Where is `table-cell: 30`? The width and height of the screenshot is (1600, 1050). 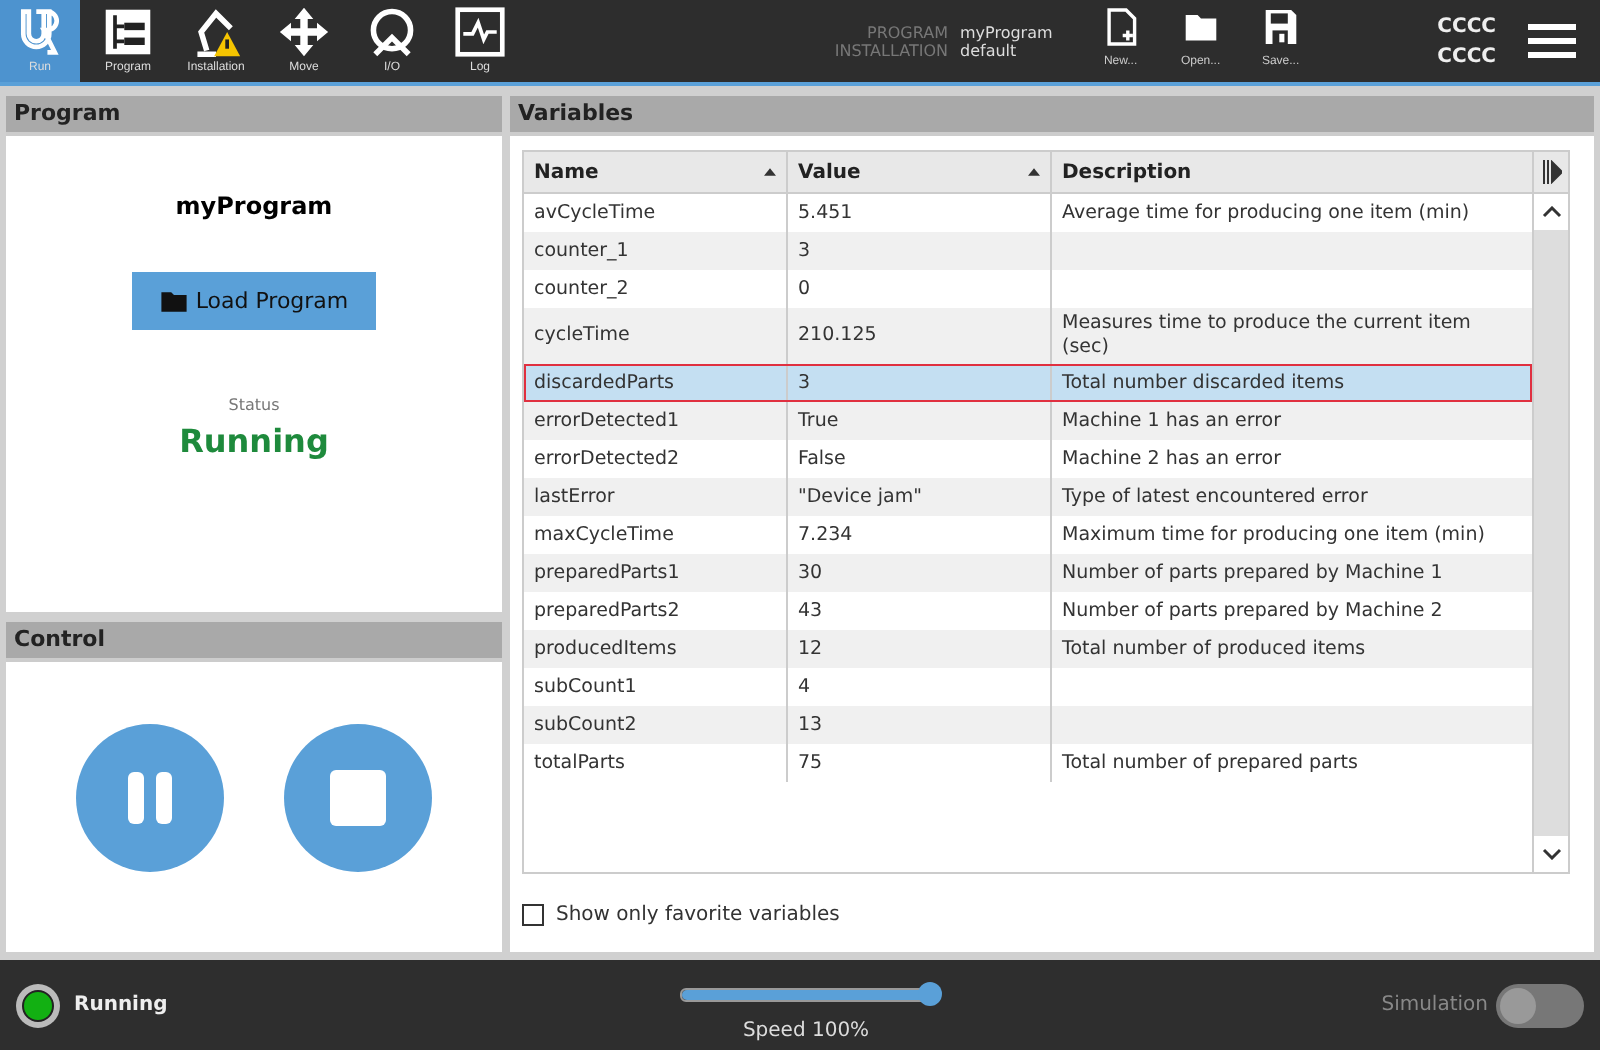 table-cell: 30 is located at coordinates (920, 573).